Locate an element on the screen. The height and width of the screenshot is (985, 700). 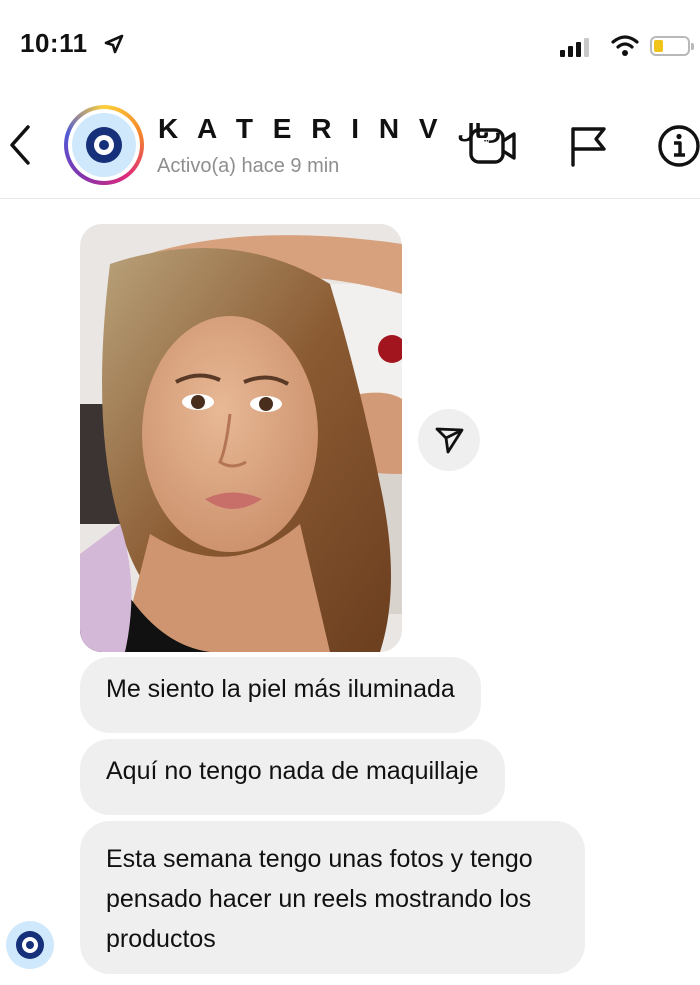
message-text: Aquí no tengo nada de maquillaje is located at coordinates (292, 771).